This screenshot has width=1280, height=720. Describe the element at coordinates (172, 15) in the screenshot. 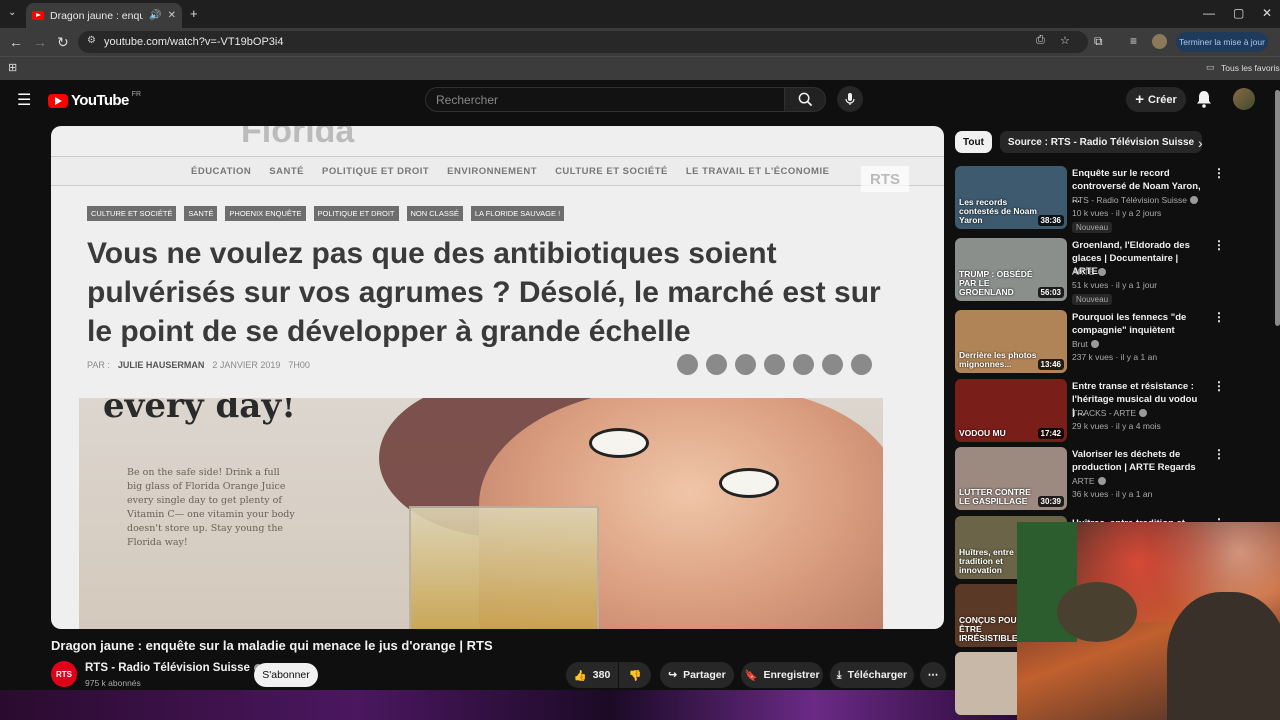

I see `close-tab-icon: ✕` at that location.